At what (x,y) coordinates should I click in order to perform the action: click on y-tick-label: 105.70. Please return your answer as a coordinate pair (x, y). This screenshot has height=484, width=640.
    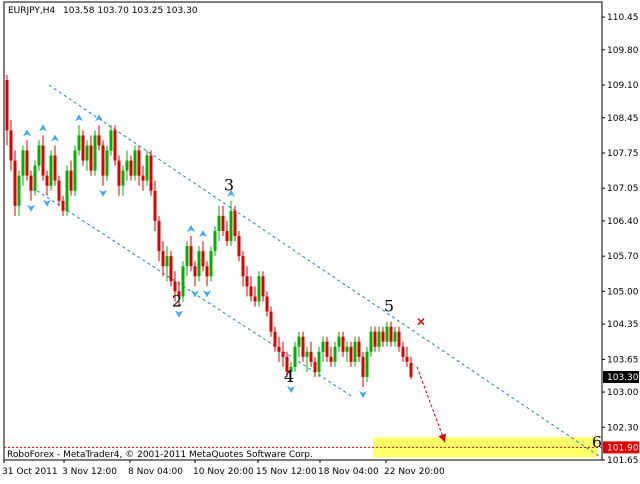
    Looking at the image, I should click on (623, 257).